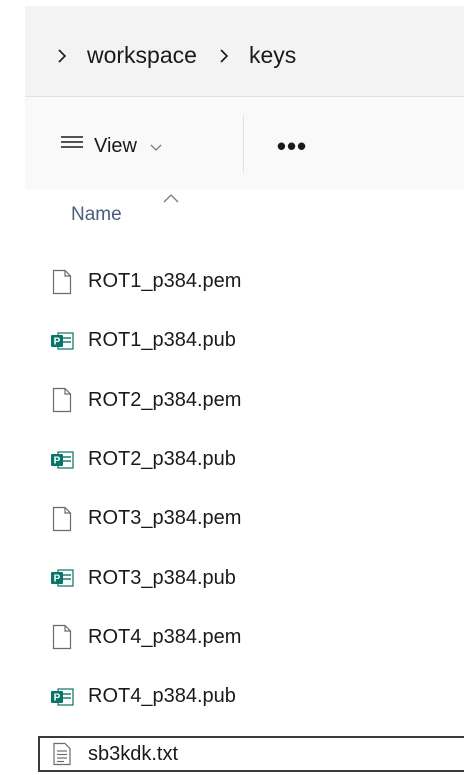 The height and width of the screenshot is (775, 464). I want to click on view-button-label: View, so click(115, 145).